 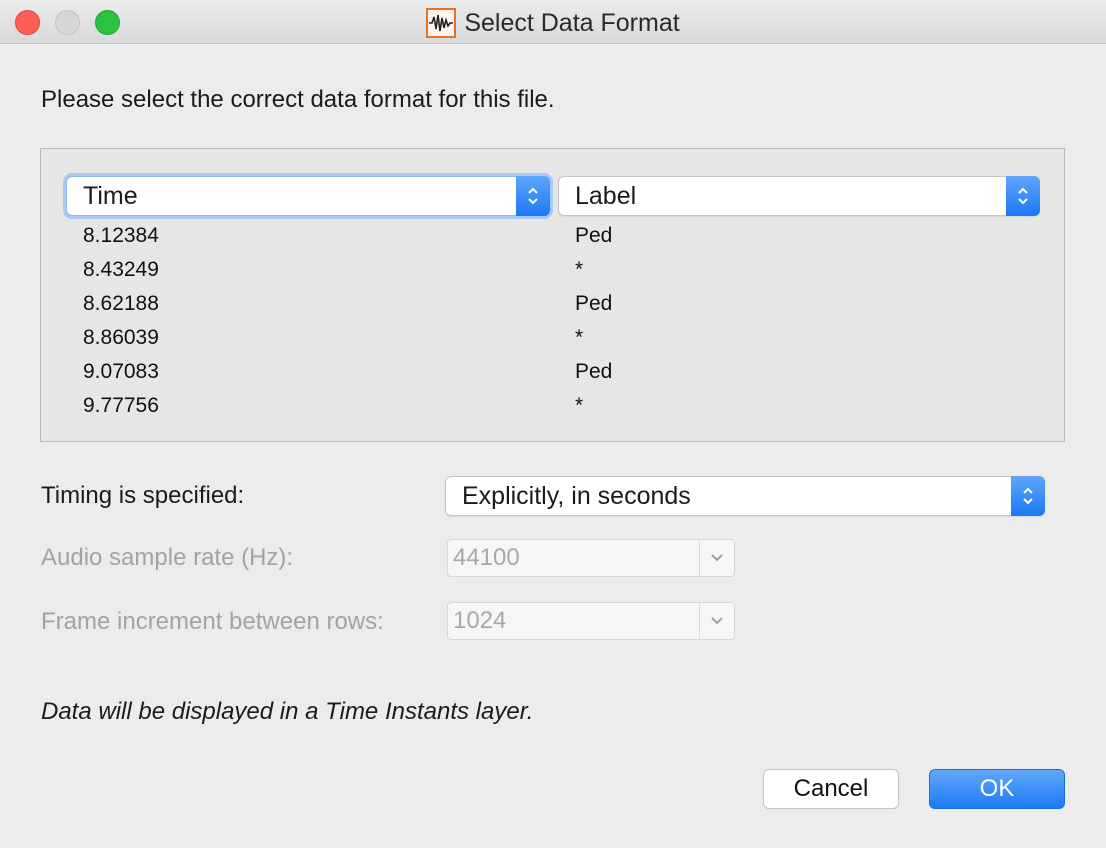 I want to click on sample-rate-combo: 44100, so click(x=591, y=558).